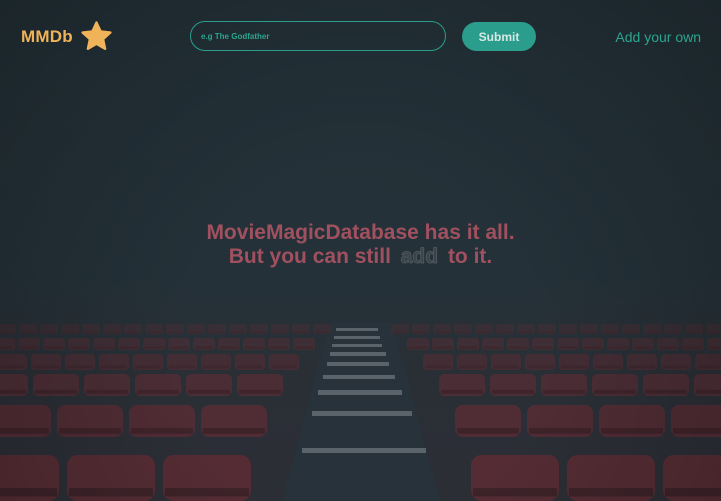  Describe the element at coordinates (360, 232) in the screenshot. I see `hero-line-1: MovieMagicDatabase has it all.` at that location.